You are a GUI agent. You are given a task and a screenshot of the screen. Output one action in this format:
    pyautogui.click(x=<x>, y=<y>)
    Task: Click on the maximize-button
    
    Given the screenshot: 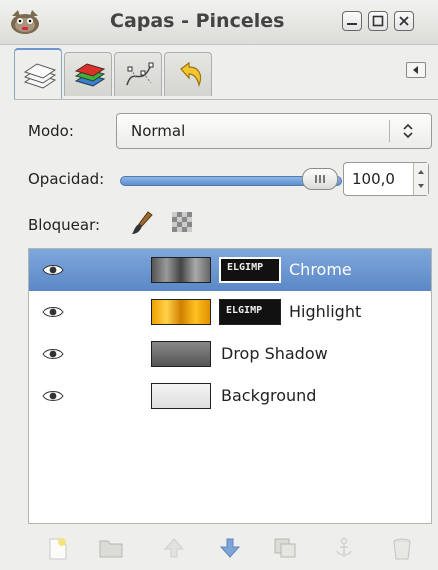 What is the action you would take?
    pyautogui.click(x=378, y=21)
    